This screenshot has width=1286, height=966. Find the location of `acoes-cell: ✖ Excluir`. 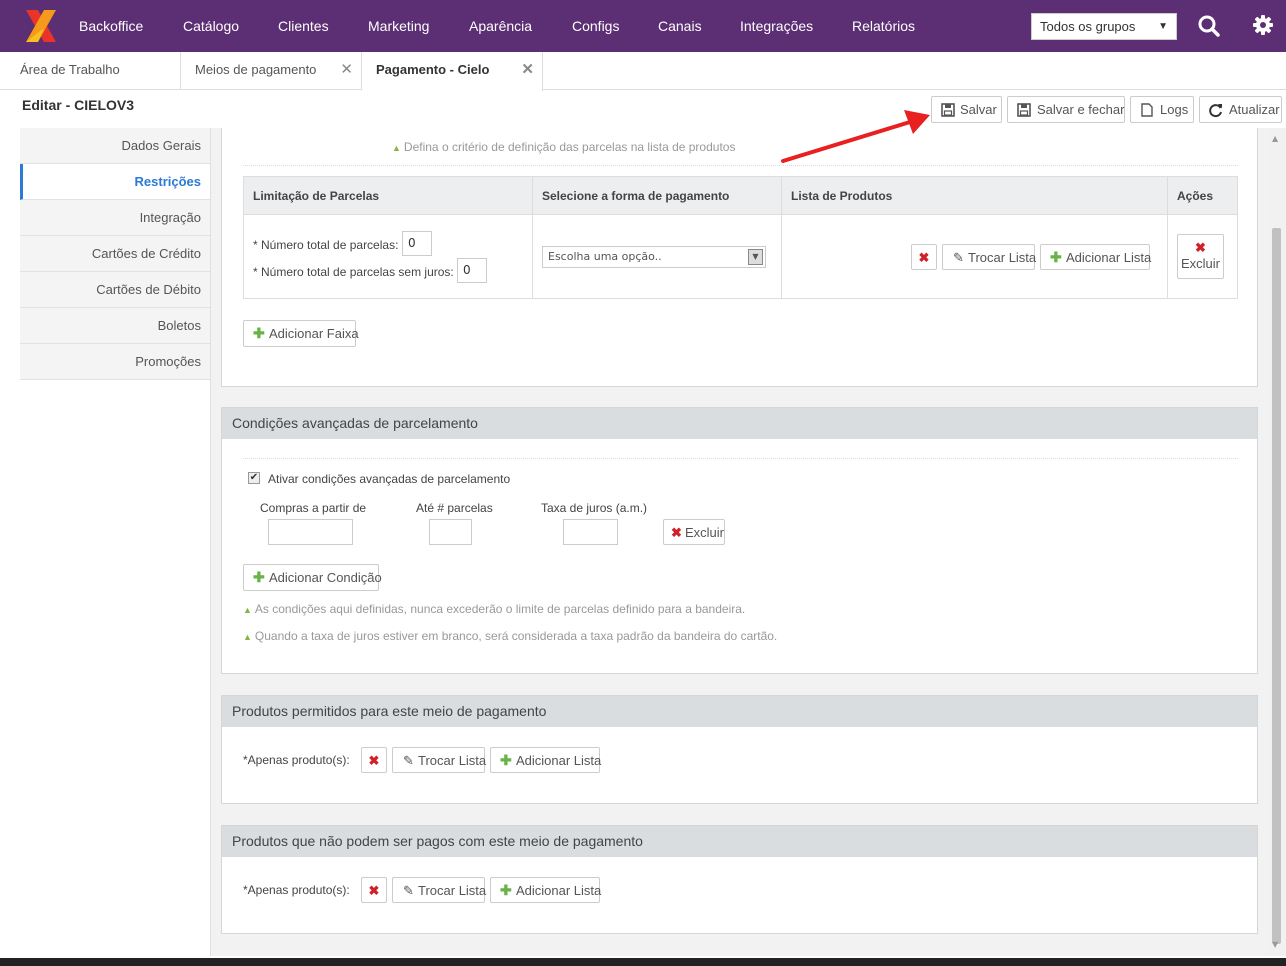

acoes-cell: ✖ Excluir is located at coordinates (1202, 256).